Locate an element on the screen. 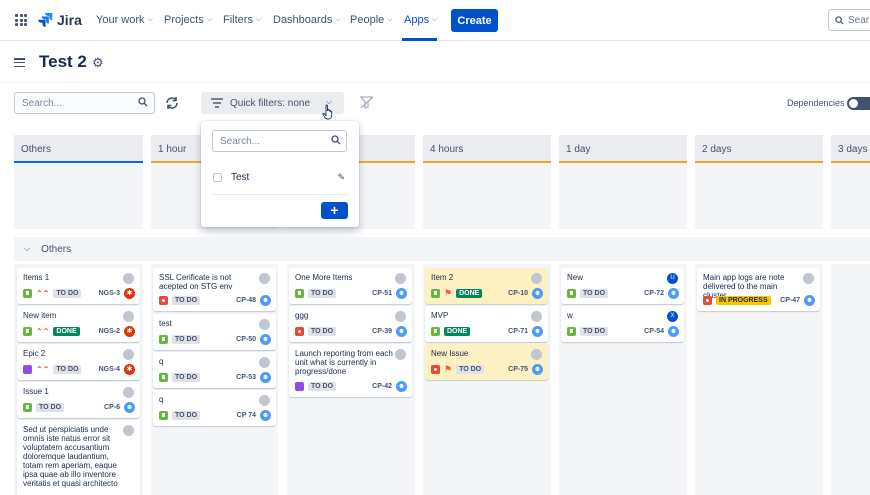 The height and width of the screenshot is (495, 870). nav-projects: Projects ⌵ is located at coordinates (188, 20).